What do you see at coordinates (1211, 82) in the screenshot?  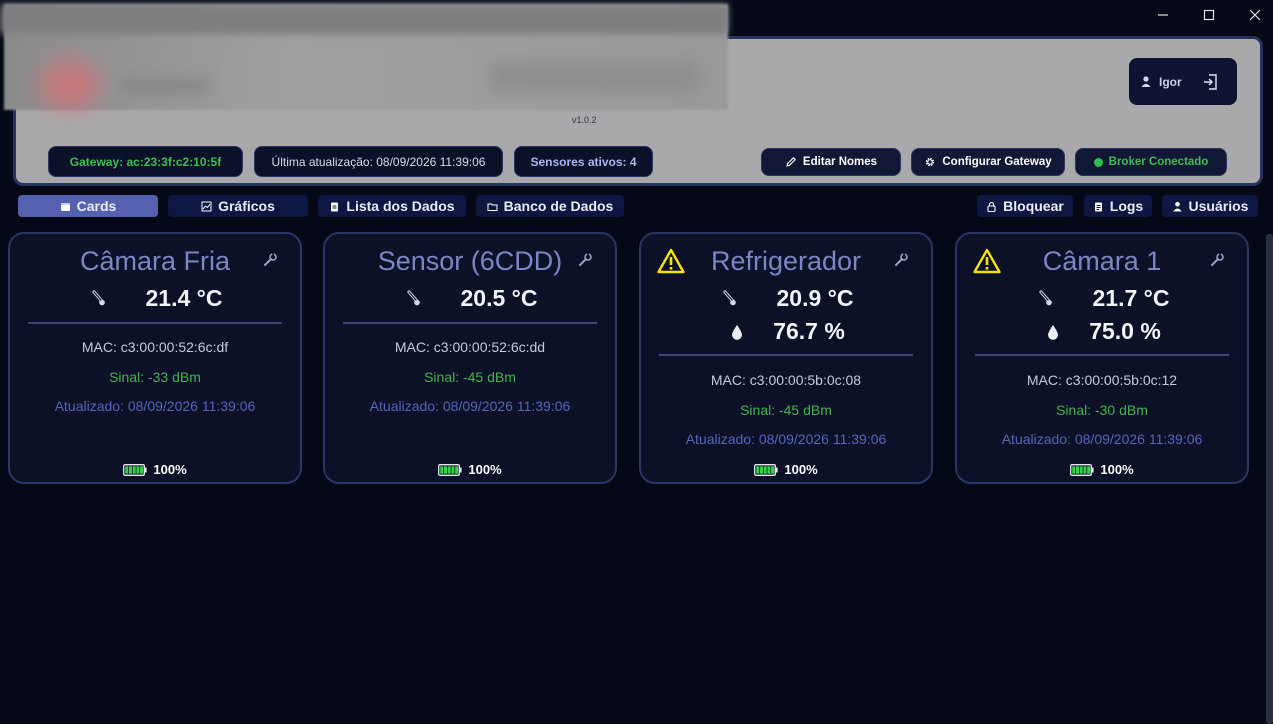 I see `logout-button` at bounding box center [1211, 82].